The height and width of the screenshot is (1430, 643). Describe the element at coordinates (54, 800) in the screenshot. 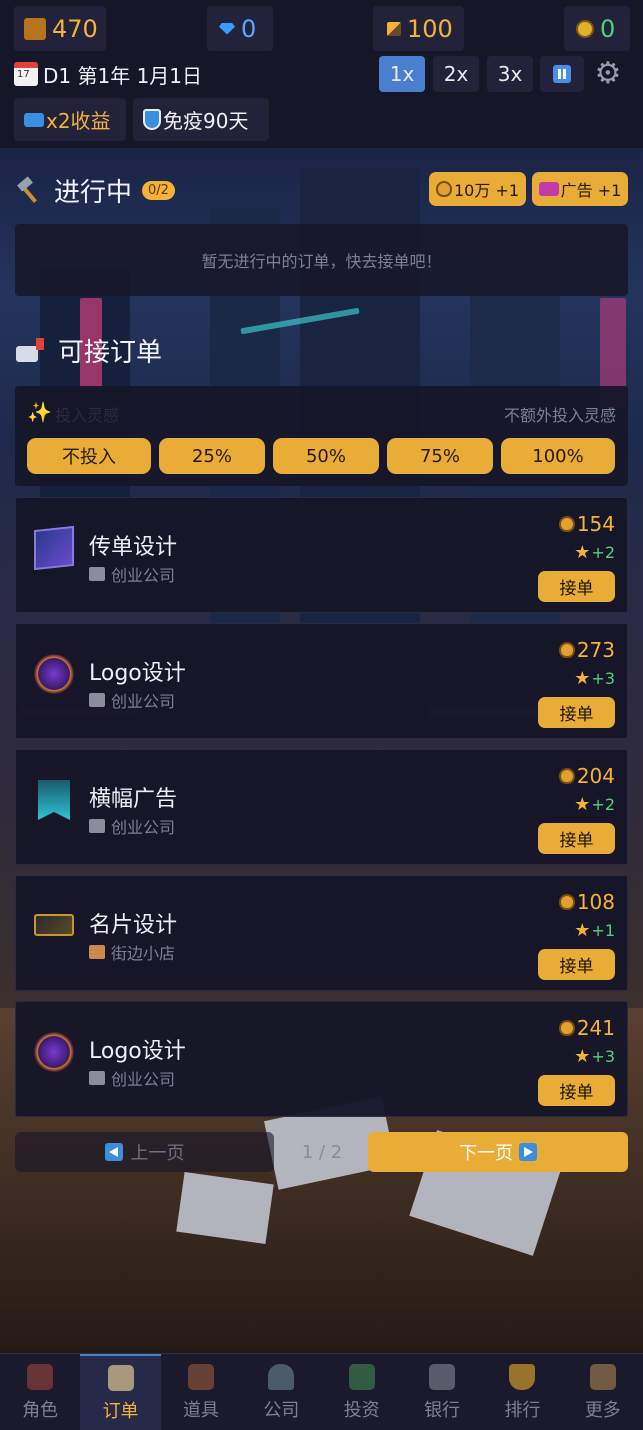

I see `banner-icon` at that location.